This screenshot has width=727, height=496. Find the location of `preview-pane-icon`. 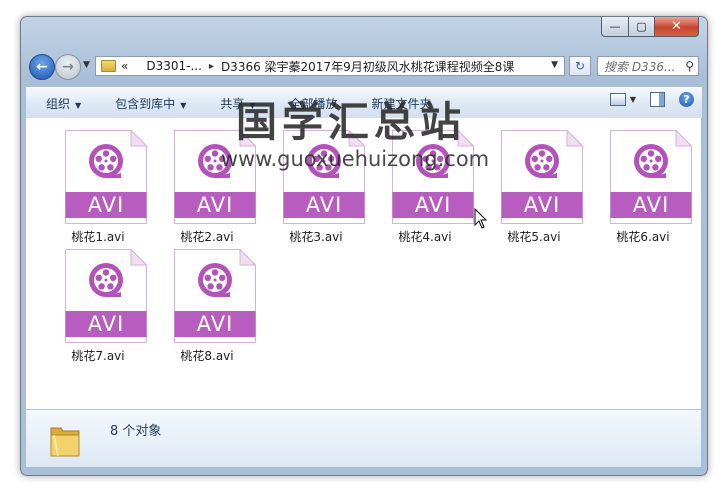

preview-pane-icon is located at coordinates (657, 99).